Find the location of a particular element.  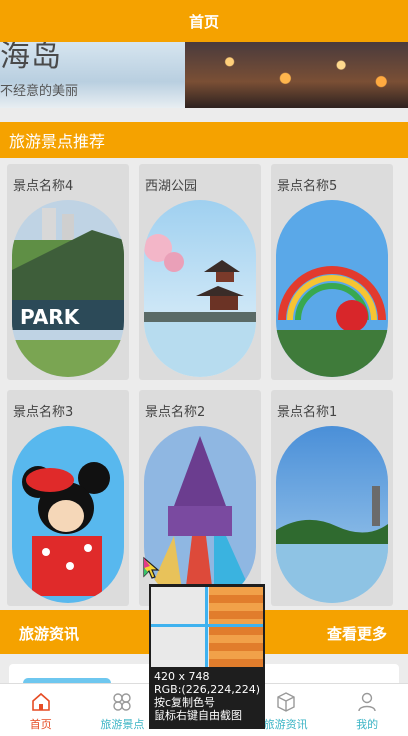

picker-hint-copy: 按c复制色号 is located at coordinates (185, 702).